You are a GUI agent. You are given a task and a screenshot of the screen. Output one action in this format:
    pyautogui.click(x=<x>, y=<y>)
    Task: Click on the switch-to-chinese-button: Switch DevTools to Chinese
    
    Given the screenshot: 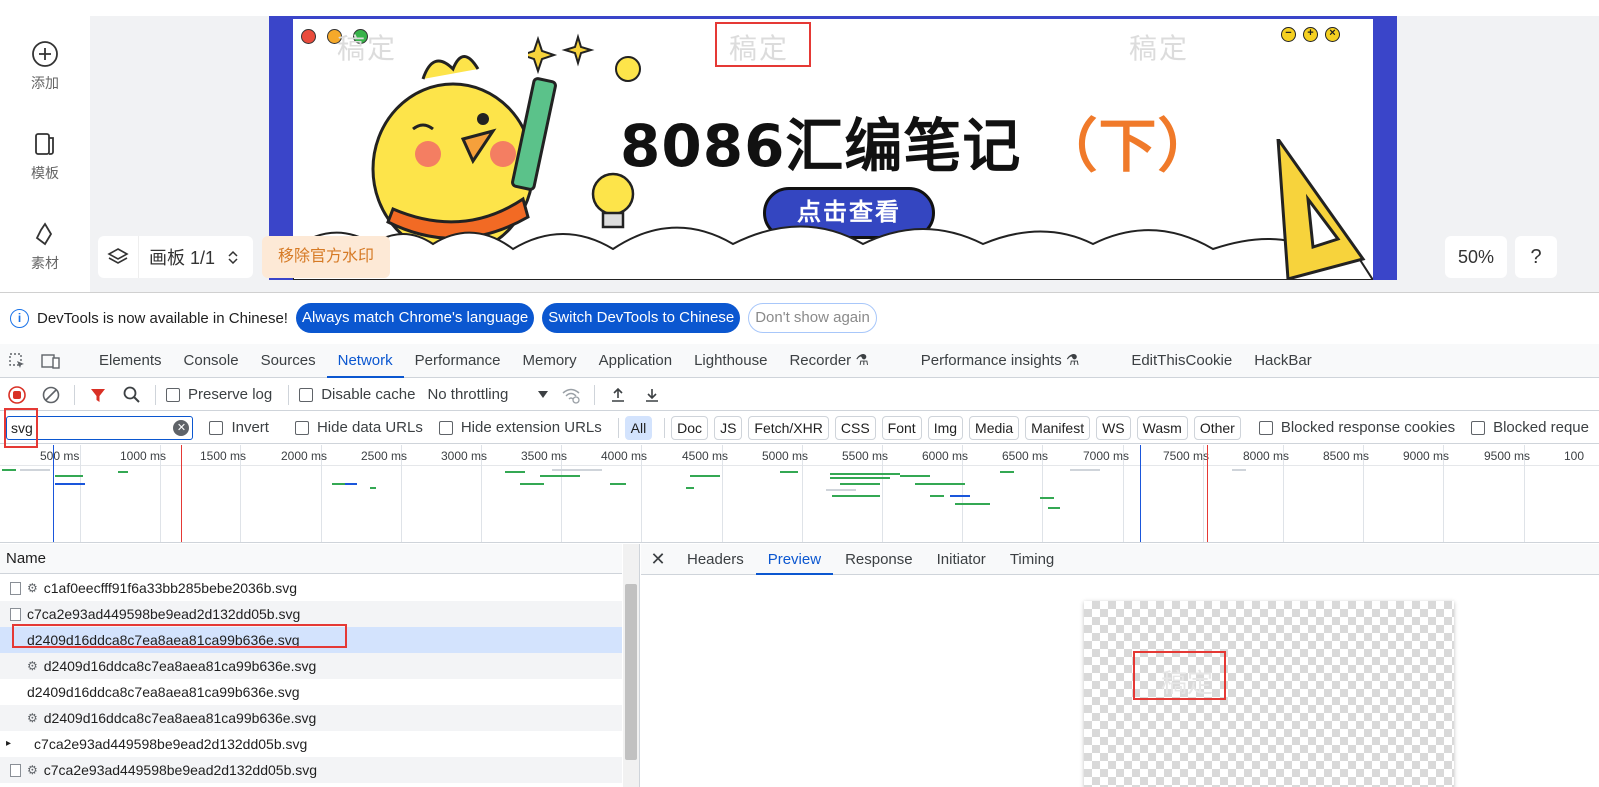 What is the action you would take?
    pyautogui.click(x=641, y=318)
    